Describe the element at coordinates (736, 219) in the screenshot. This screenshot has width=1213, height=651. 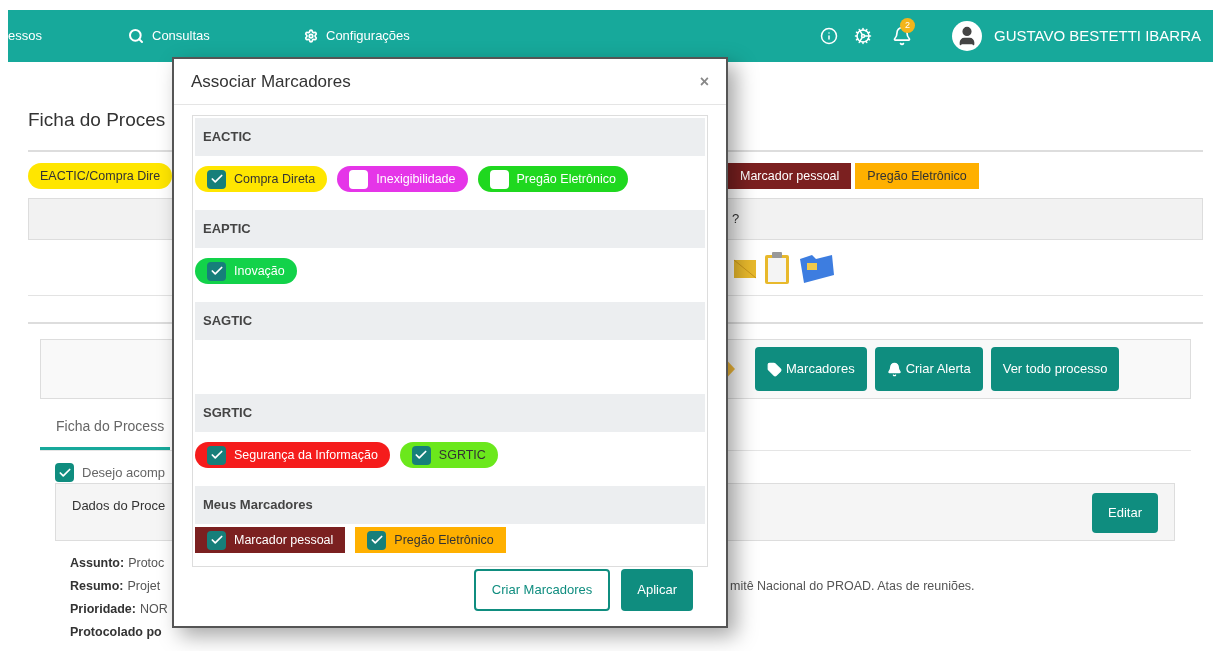
I see `question-text: ?` at that location.